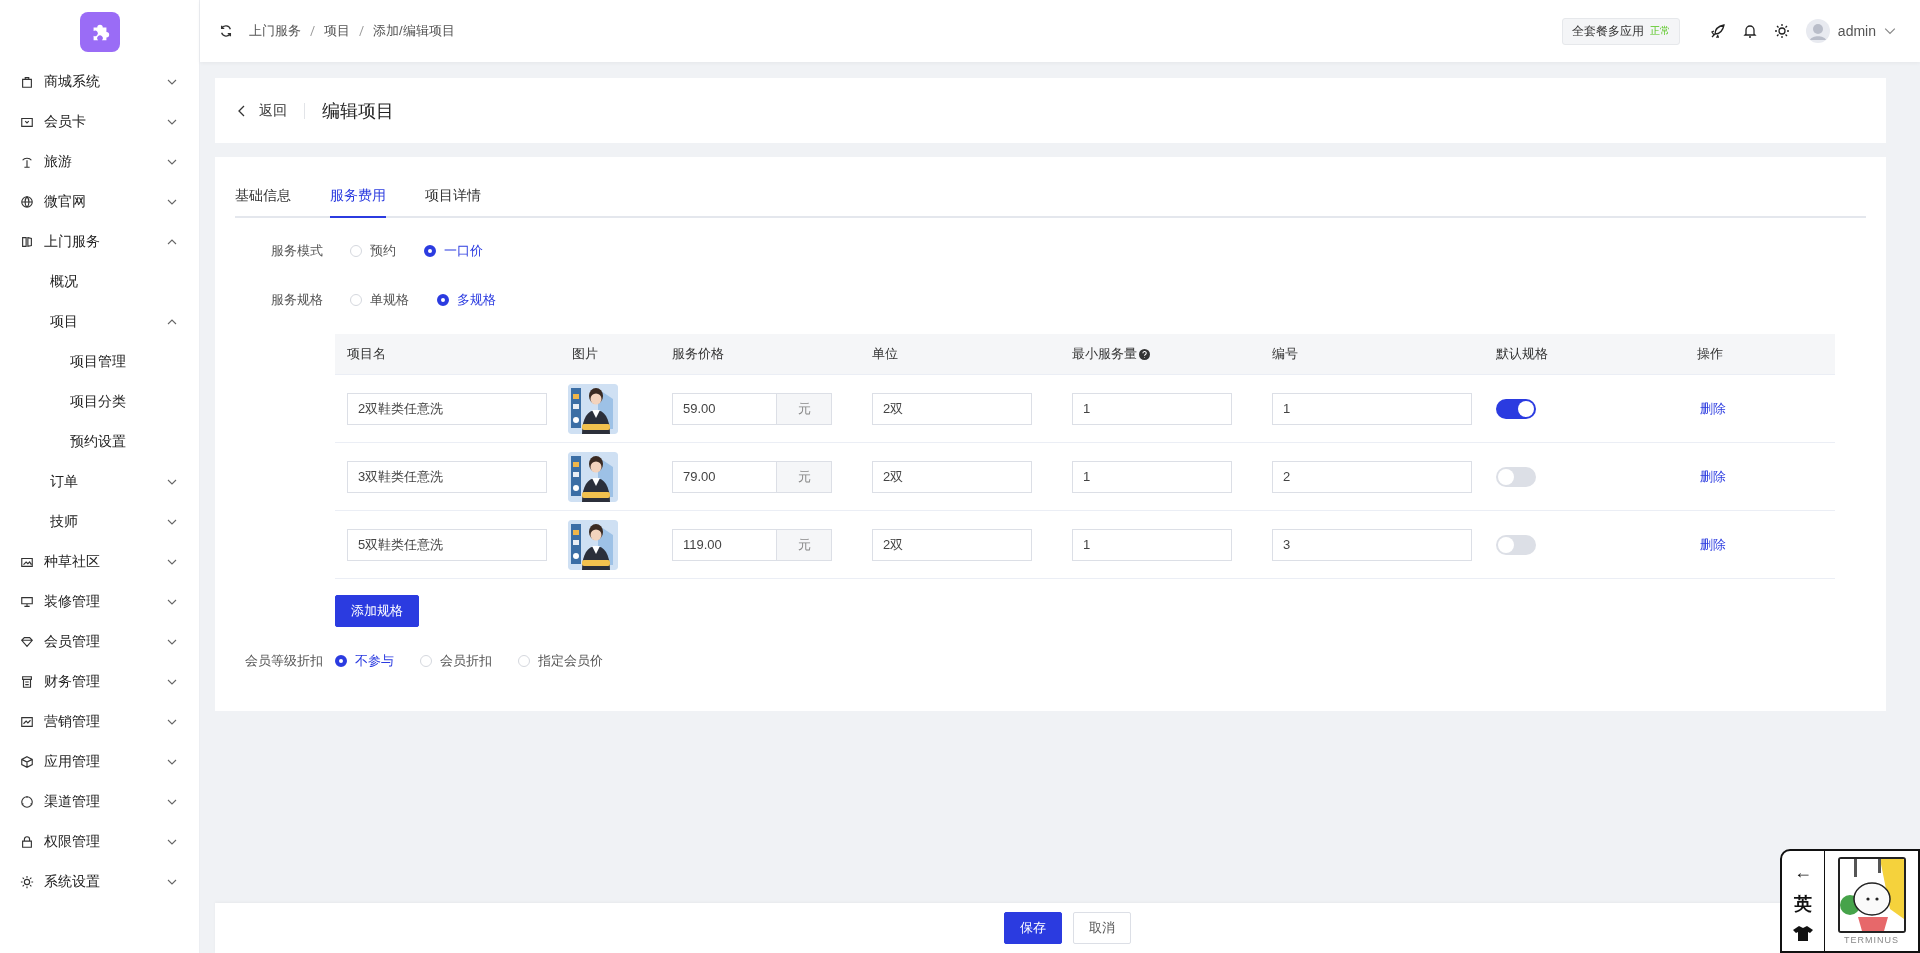 The height and width of the screenshot is (953, 1920). Describe the element at coordinates (447, 476) in the screenshot. I see `name-input: 3双鞋类任意洗` at that location.